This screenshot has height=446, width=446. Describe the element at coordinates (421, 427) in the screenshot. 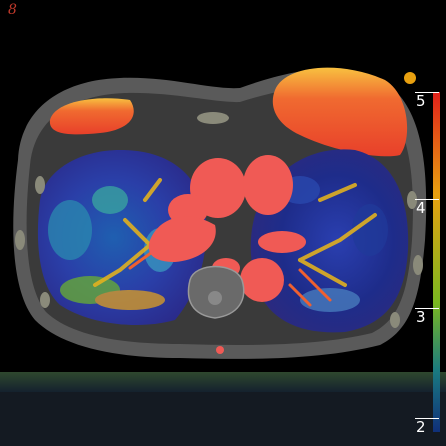

I see `colorbar-tick-label-2: 2` at that location.